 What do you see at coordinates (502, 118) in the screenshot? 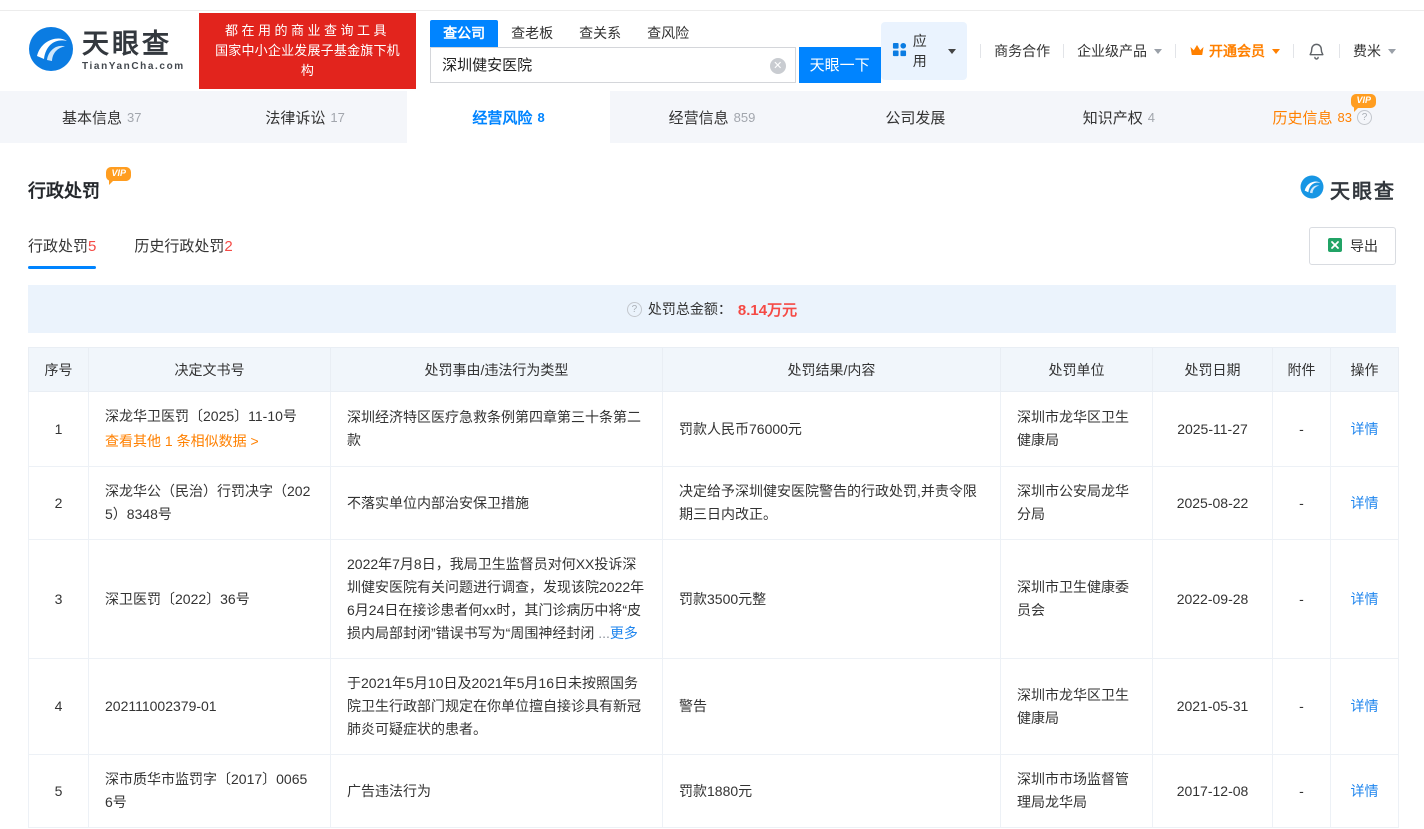
I see `tab-label: 经营风险` at bounding box center [502, 118].